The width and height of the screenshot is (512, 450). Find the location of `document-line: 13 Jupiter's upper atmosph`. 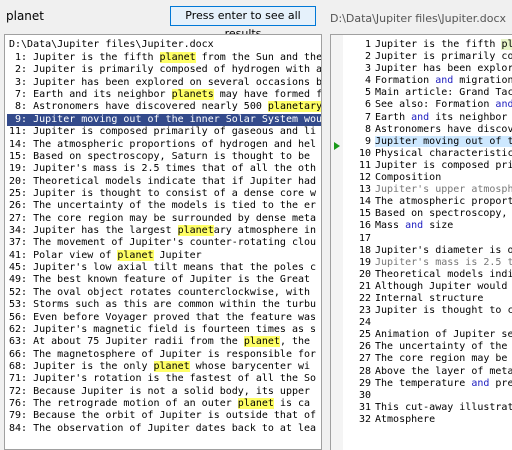

document-line: 13 Jupiter's upper atmosph is located at coordinates (427, 190).